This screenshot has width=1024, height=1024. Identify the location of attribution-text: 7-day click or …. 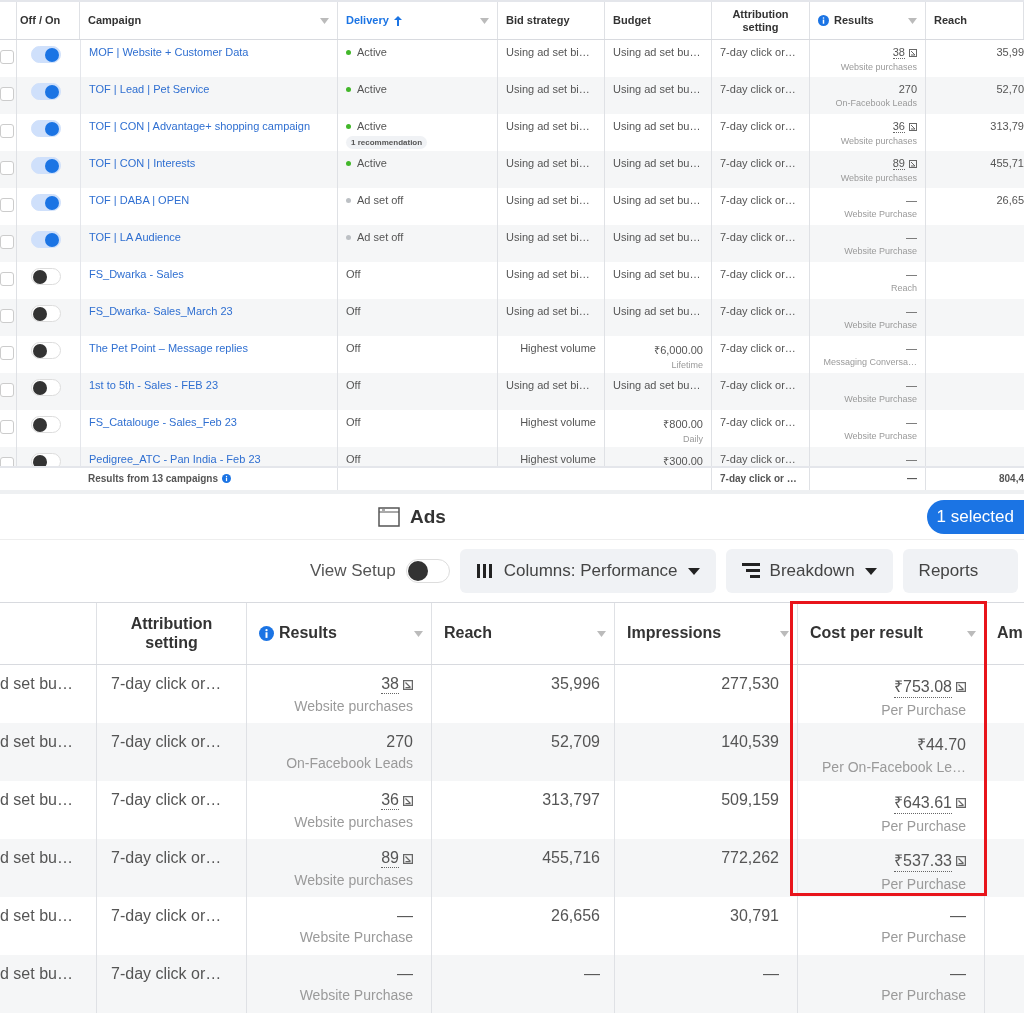
(758, 478).